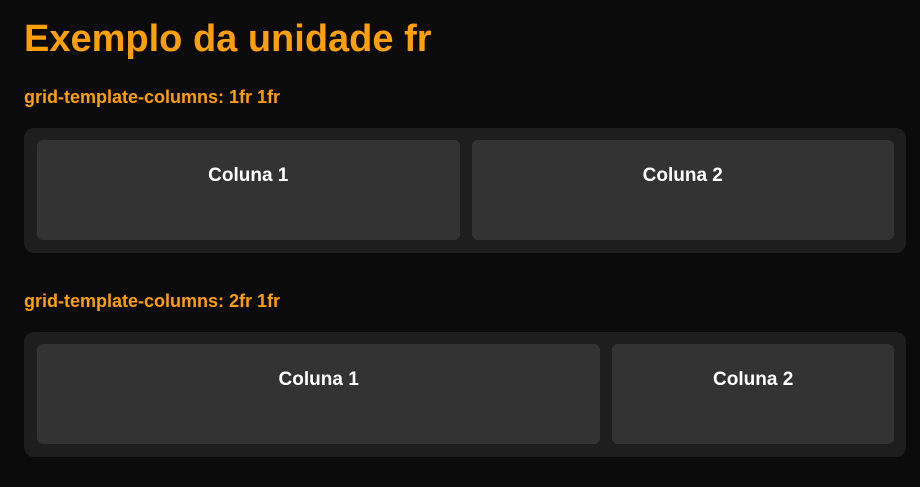  What do you see at coordinates (228, 39) in the screenshot?
I see `page-title: Exemplo da unidade fr` at bounding box center [228, 39].